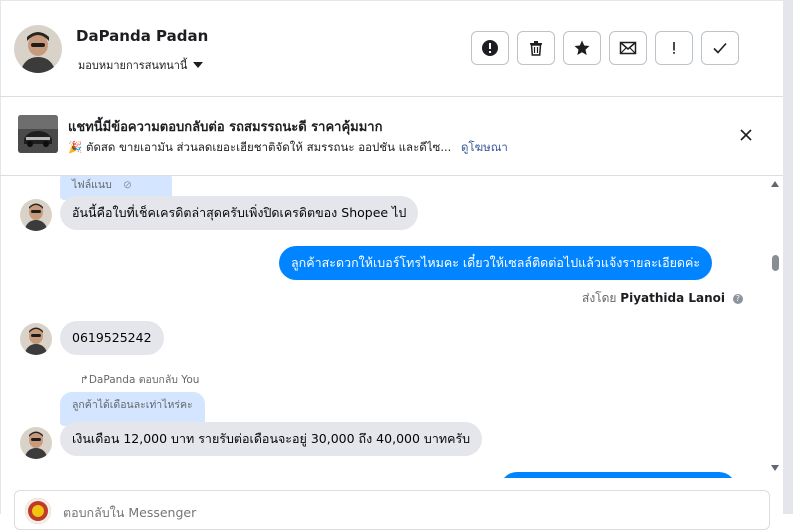 Image resolution: width=793 pixels, height=530 pixels. I want to click on scroll-up-arrow-icon, so click(775, 184).